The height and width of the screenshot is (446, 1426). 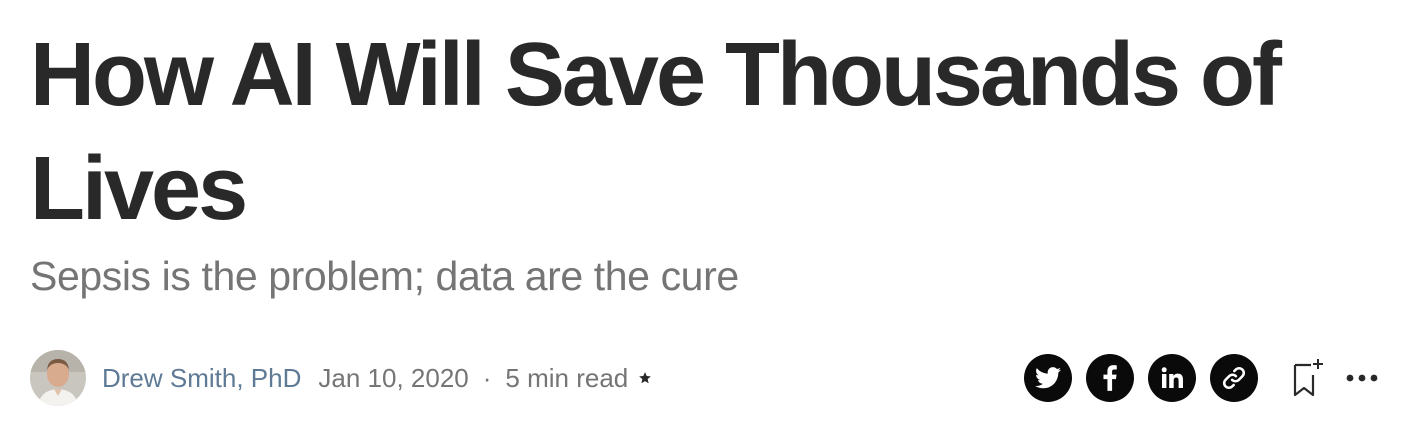 I want to click on bookmark-add-icon, so click(x=1308, y=378).